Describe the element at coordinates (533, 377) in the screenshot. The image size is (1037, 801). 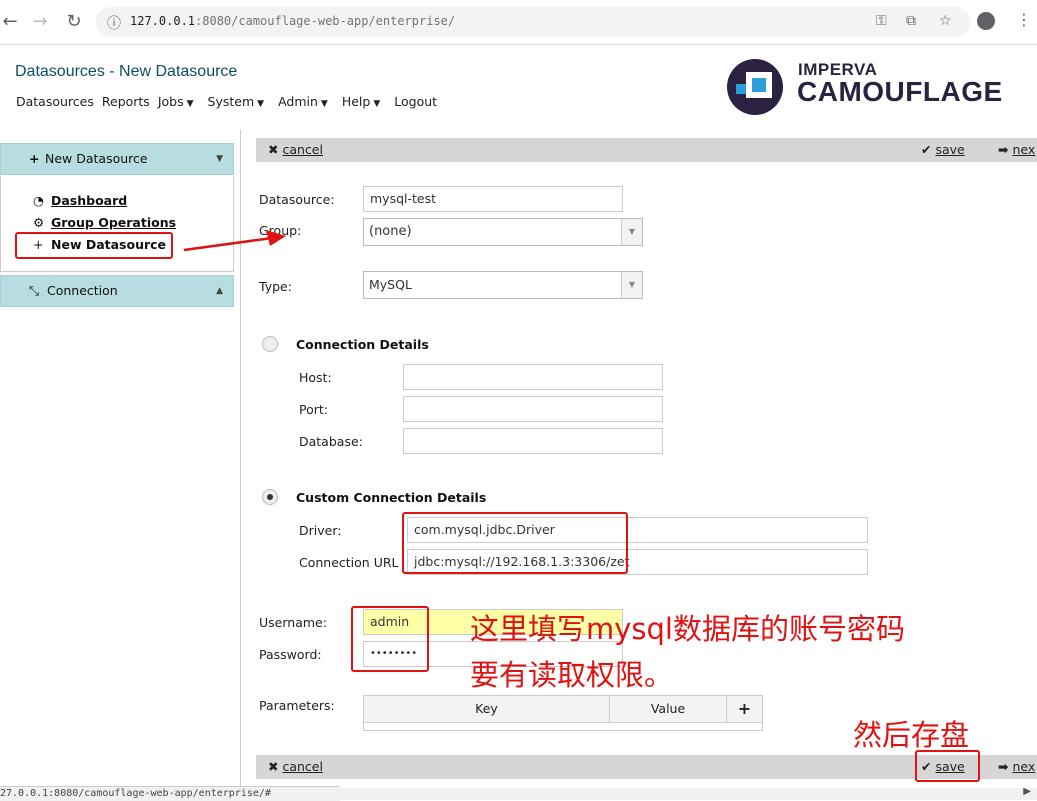
I see `host-input` at that location.